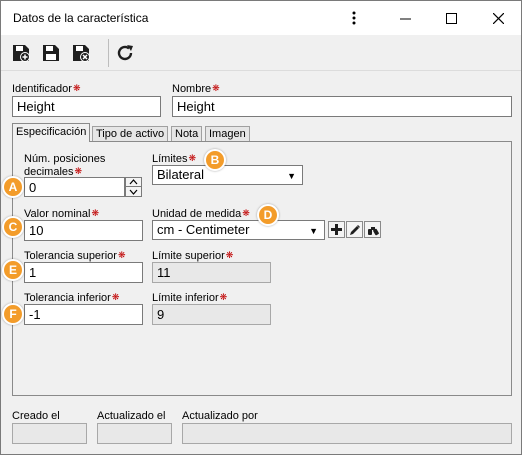 This screenshot has height=455, width=522. Describe the element at coordinates (161, 314) in the screenshot. I see `lower-limit-value: 9` at that location.